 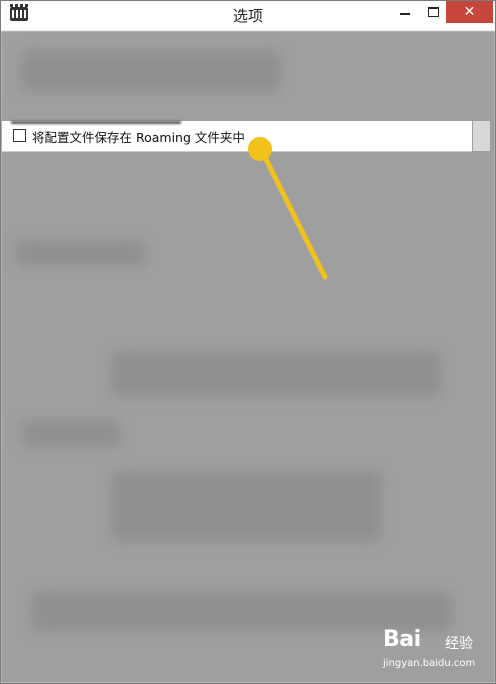 I want to click on minimize-button, so click(x=405, y=12).